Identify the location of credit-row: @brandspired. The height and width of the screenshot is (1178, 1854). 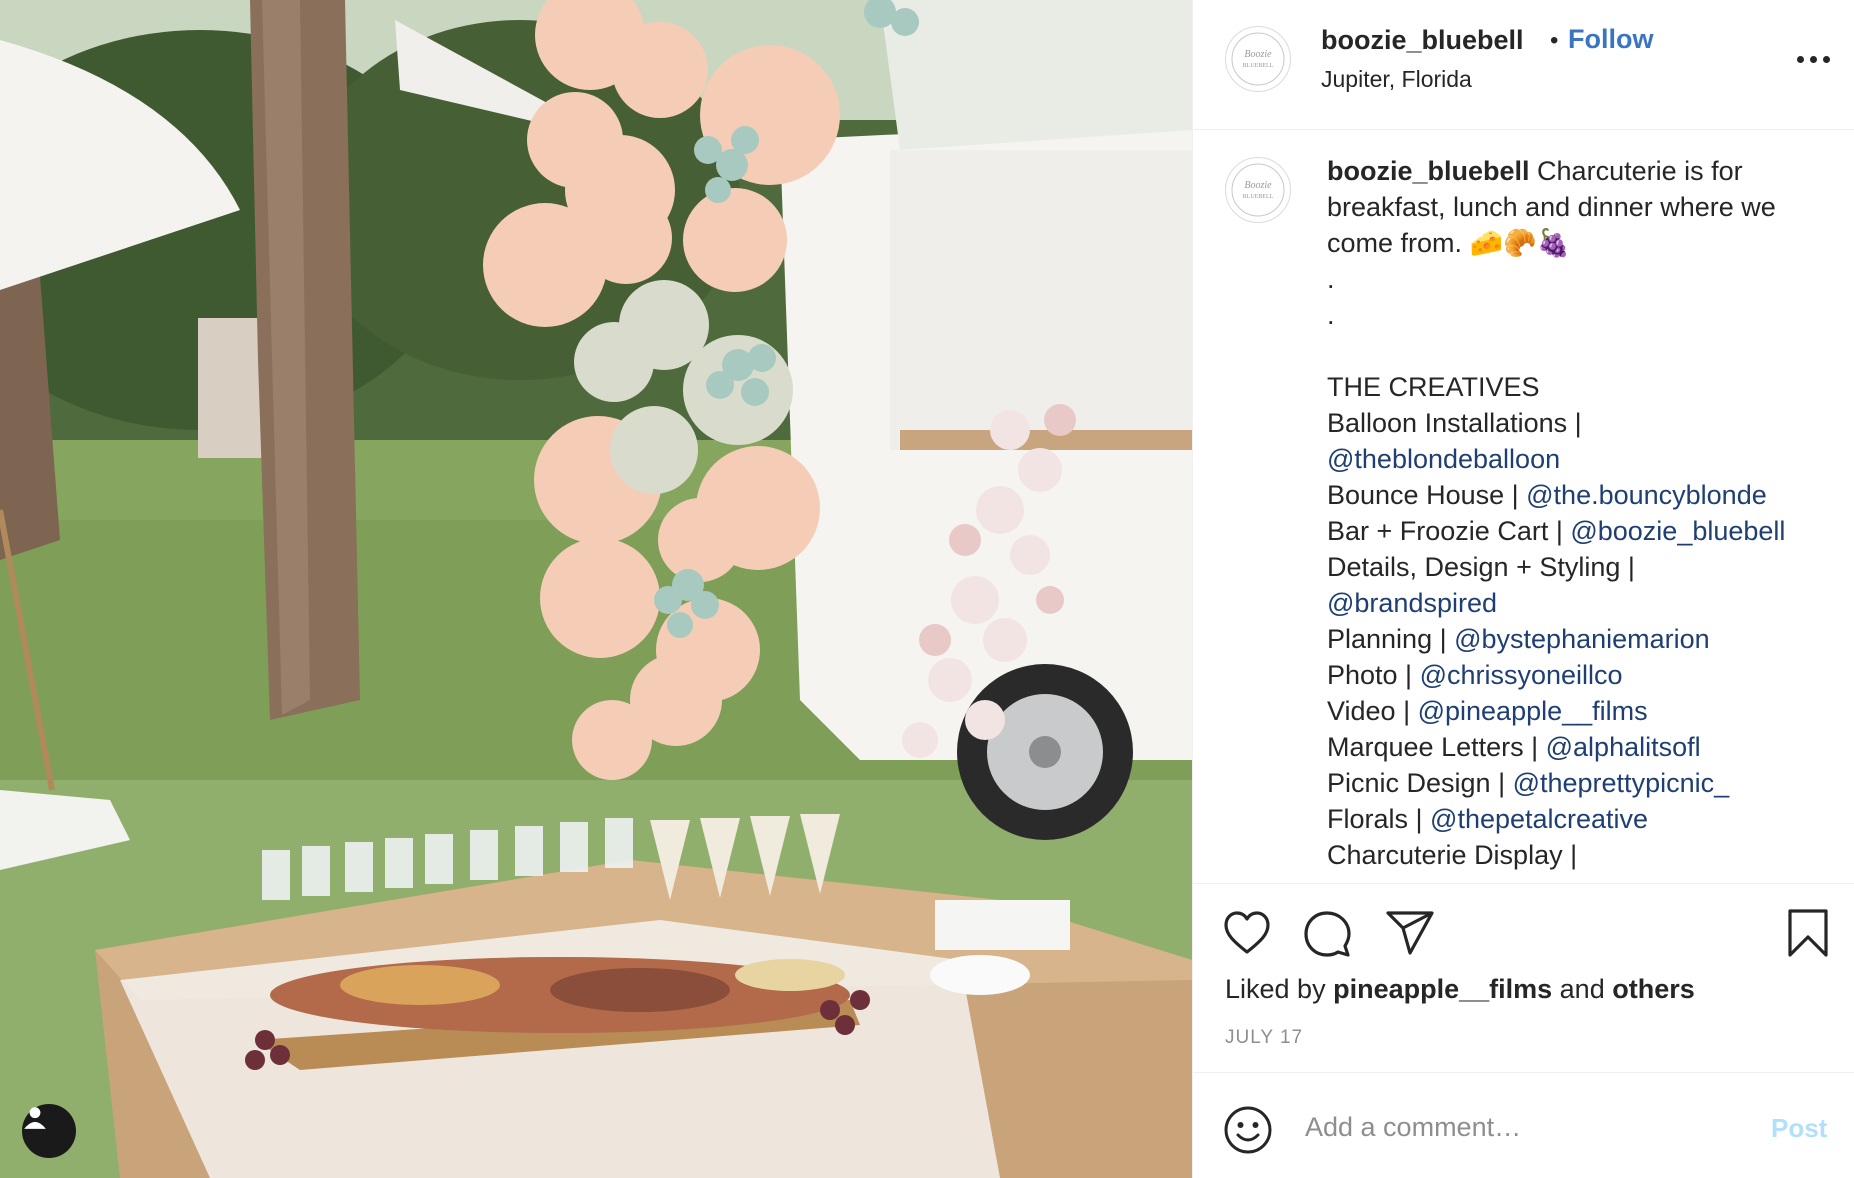
(1577, 603).